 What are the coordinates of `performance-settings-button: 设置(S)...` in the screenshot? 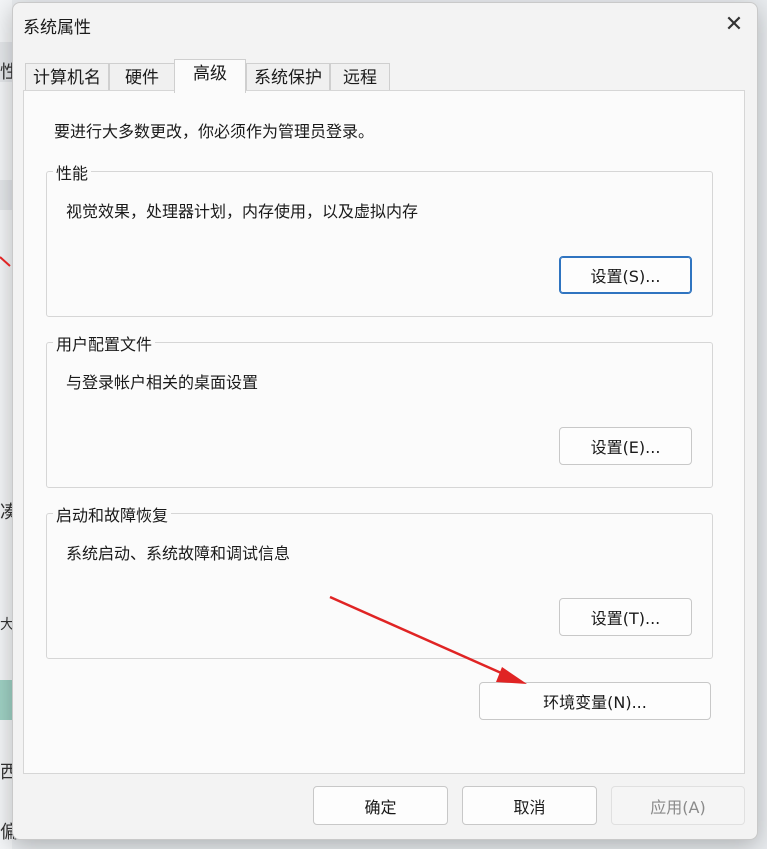 It's located at (625, 275).